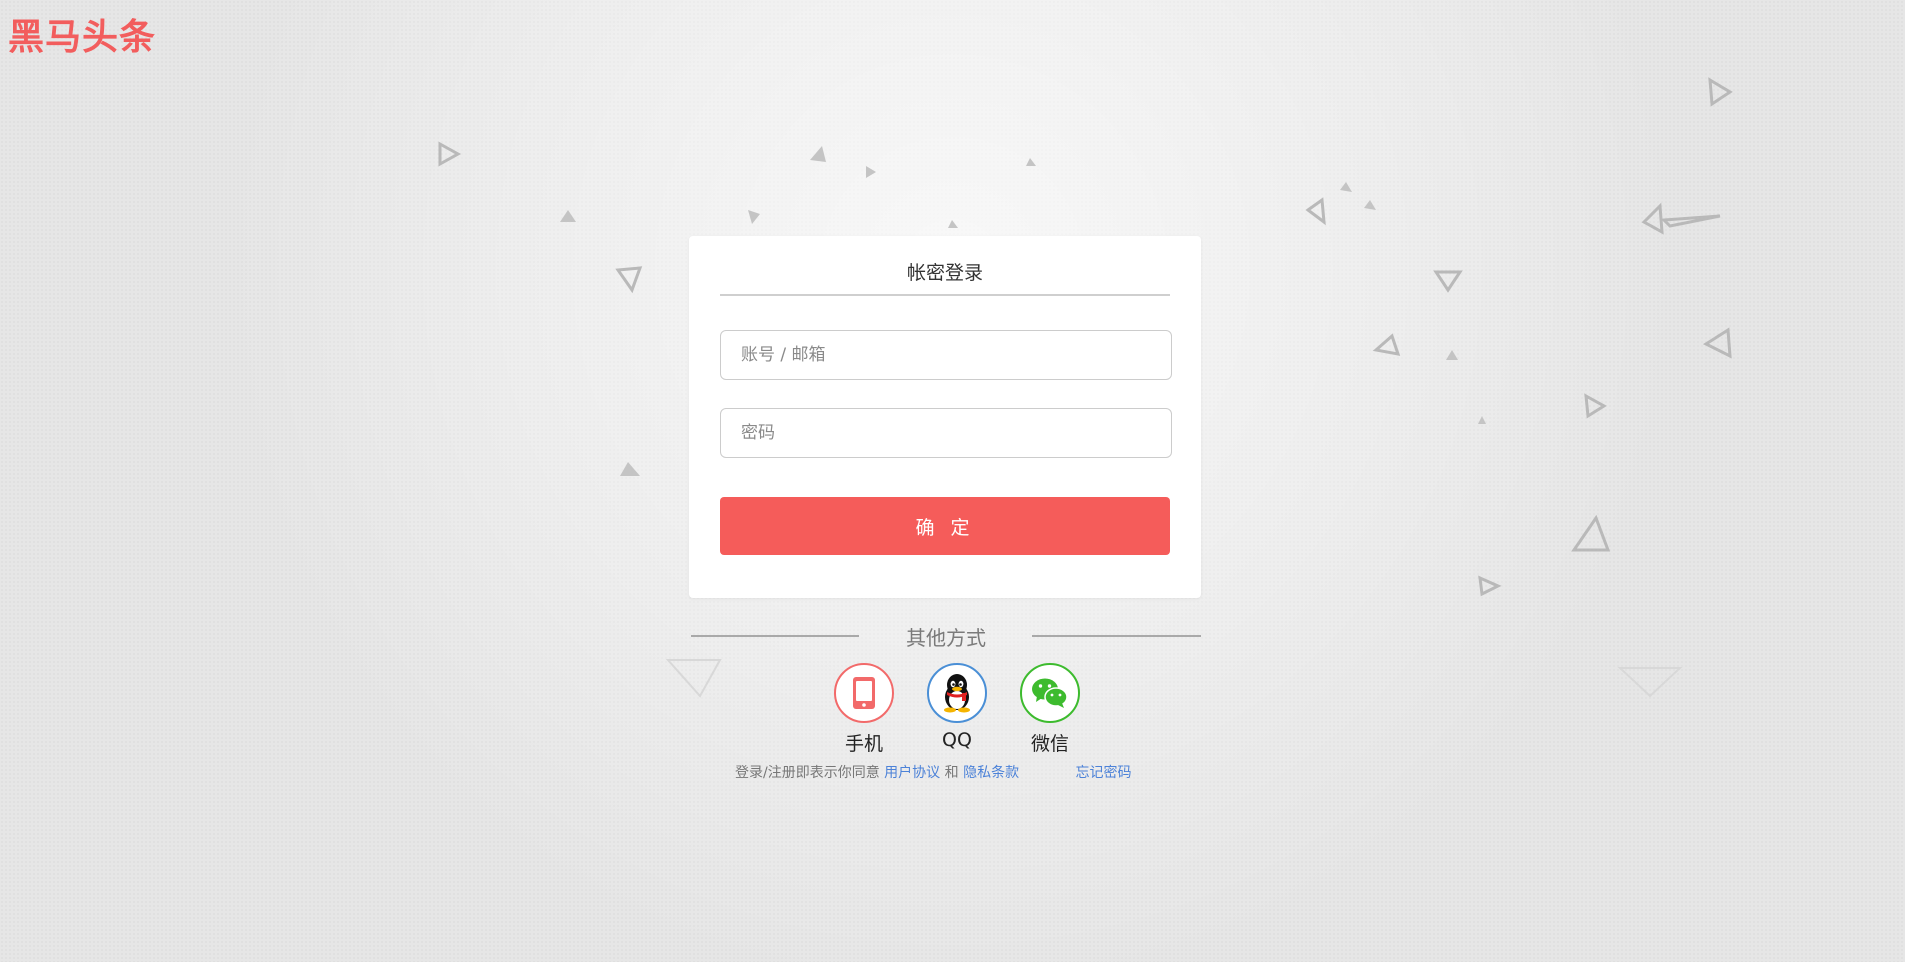 The height and width of the screenshot is (962, 1905). What do you see at coordinates (1049, 744) in the screenshot?
I see `wechat-login-label: 微信` at bounding box center [1049, 744].